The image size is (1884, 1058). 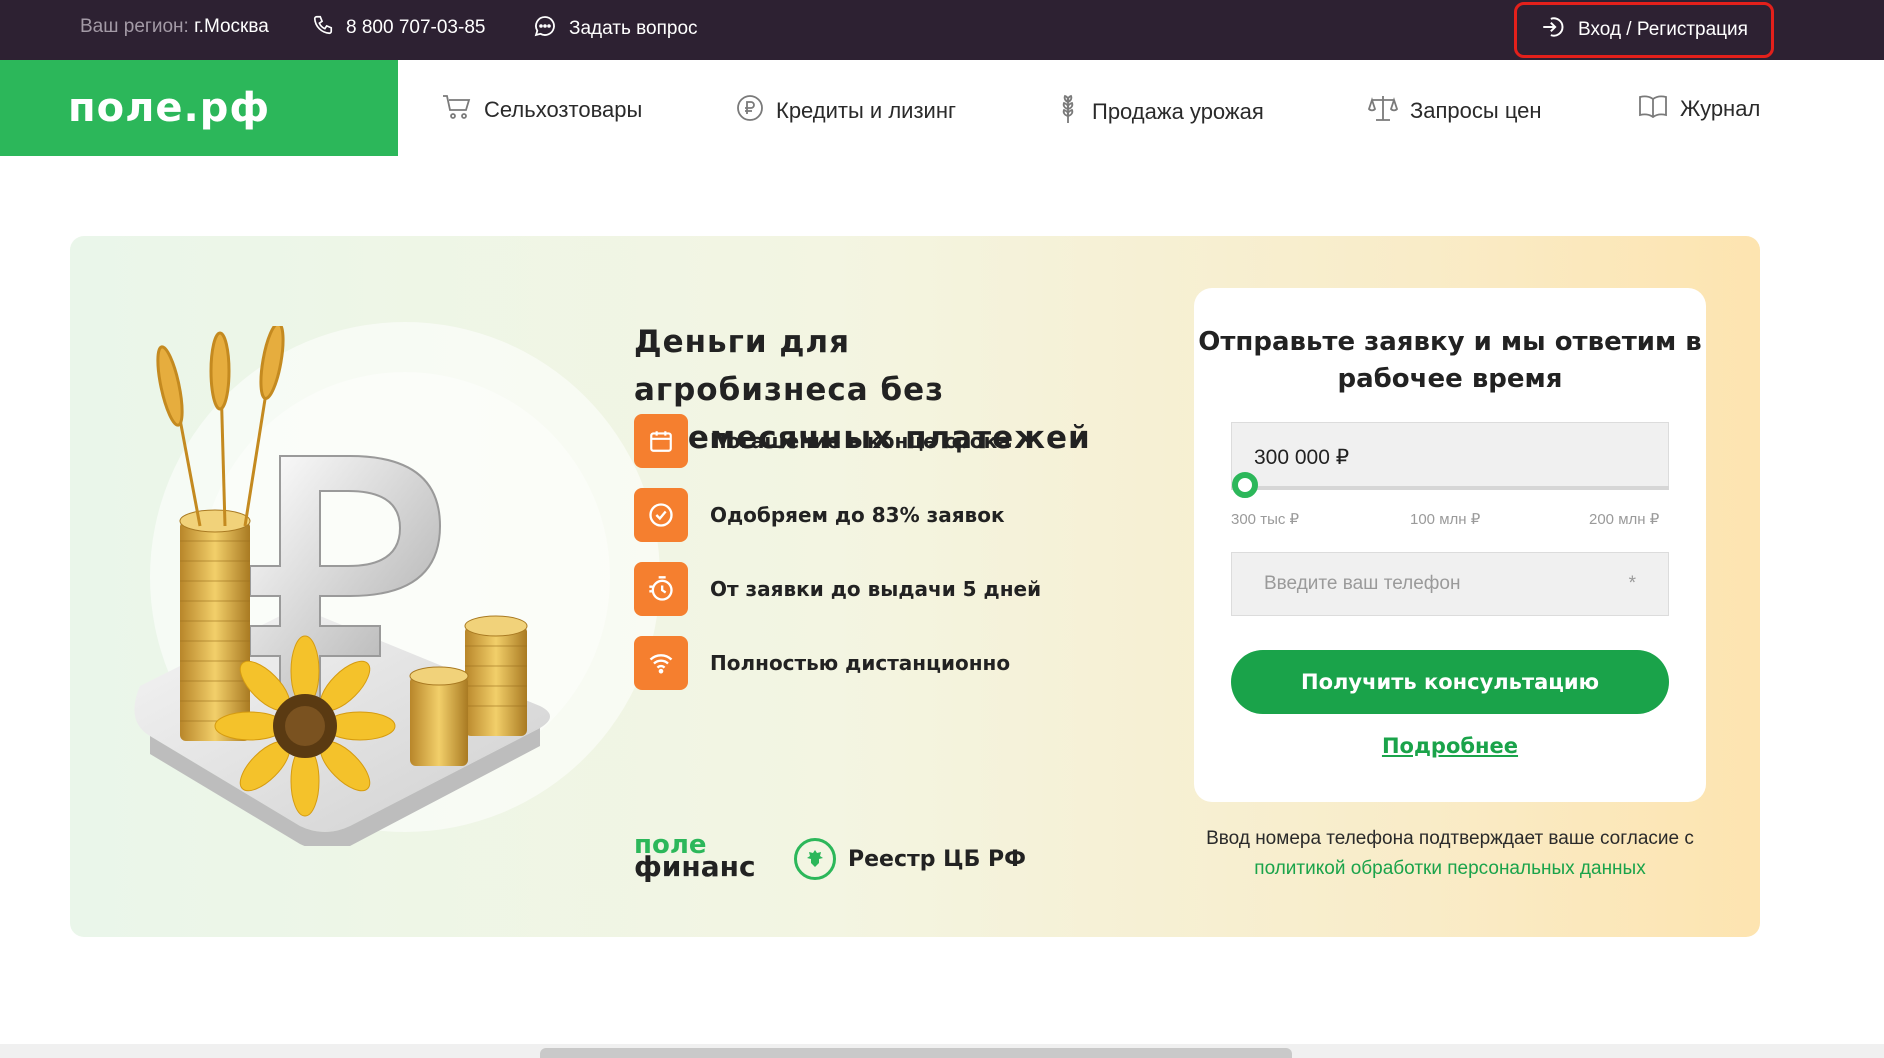 What do you see at coordinates (1383, 111) in the screenshot?
I see `scales-icon` at bounding box center [1383, 111].